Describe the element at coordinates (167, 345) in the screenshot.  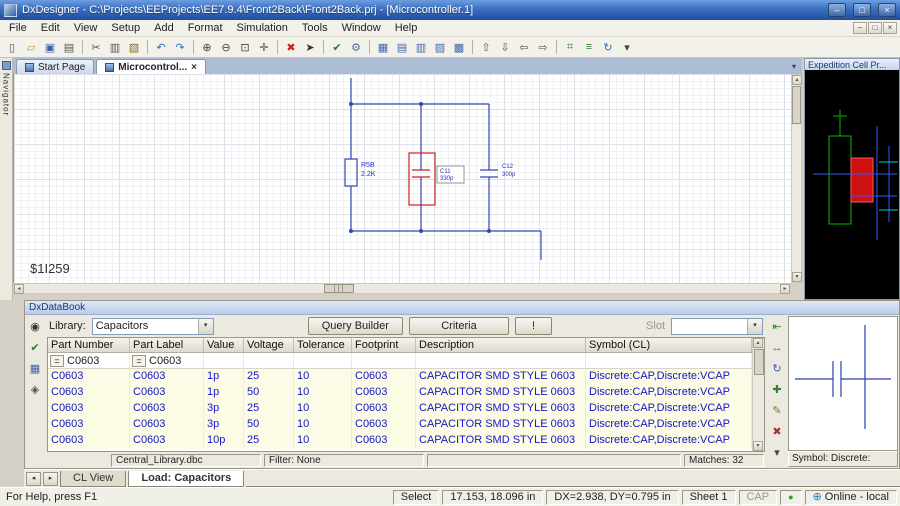
I see `column-header-part-label: Part Label` at that location.